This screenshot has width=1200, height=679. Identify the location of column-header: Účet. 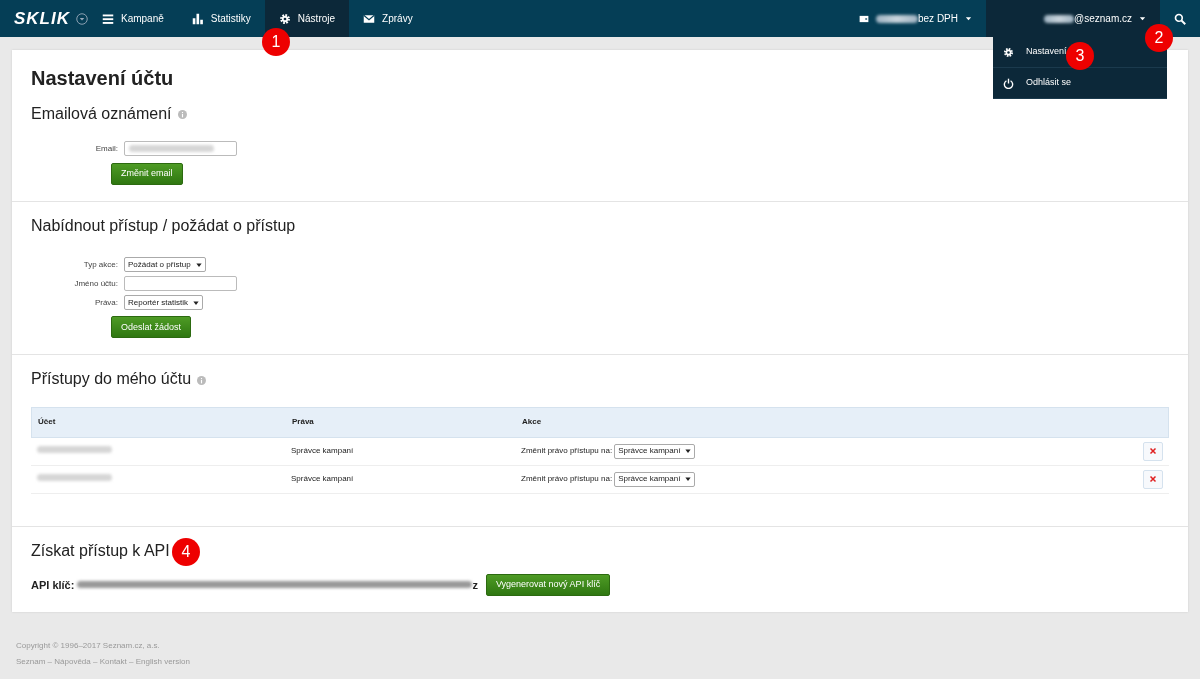
(47, 422).